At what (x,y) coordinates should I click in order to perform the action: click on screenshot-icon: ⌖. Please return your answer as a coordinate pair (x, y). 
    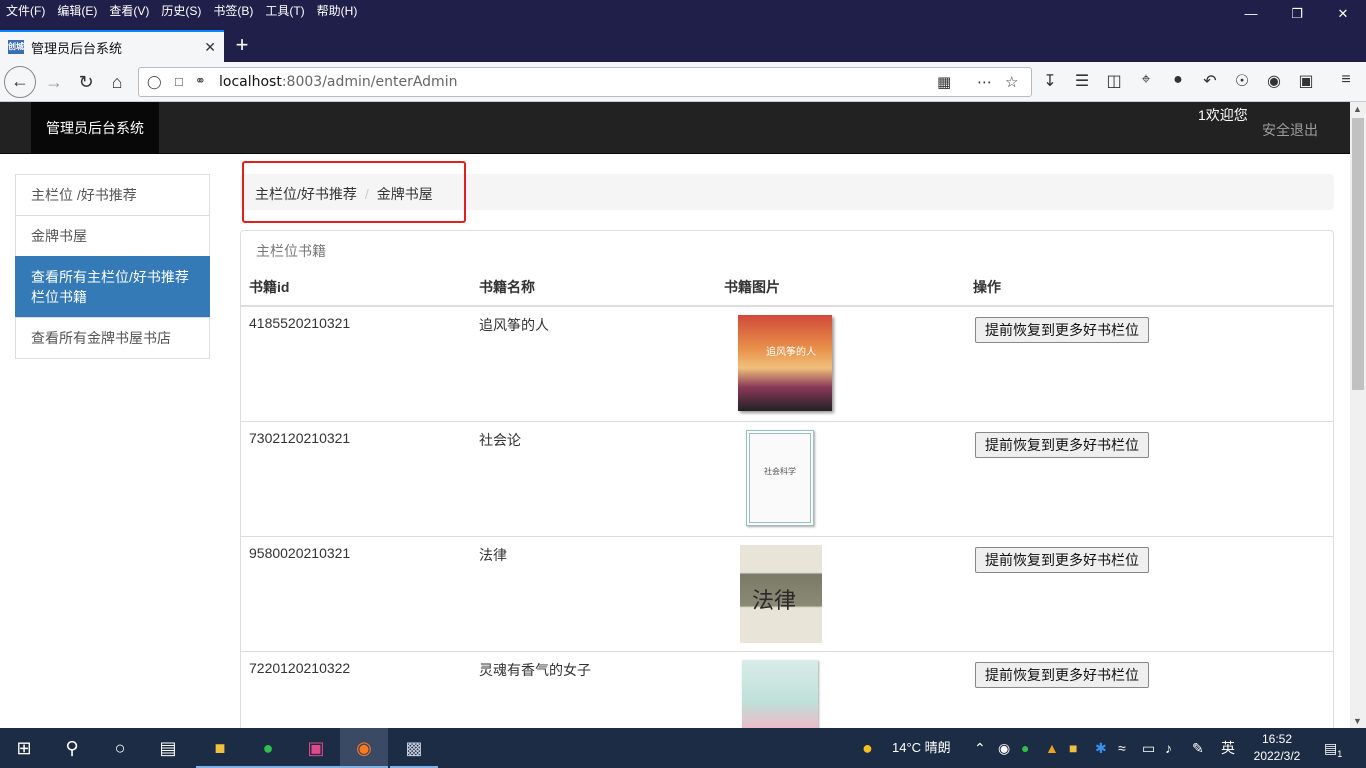
    Looking at the image, I should click on (1146, 80).